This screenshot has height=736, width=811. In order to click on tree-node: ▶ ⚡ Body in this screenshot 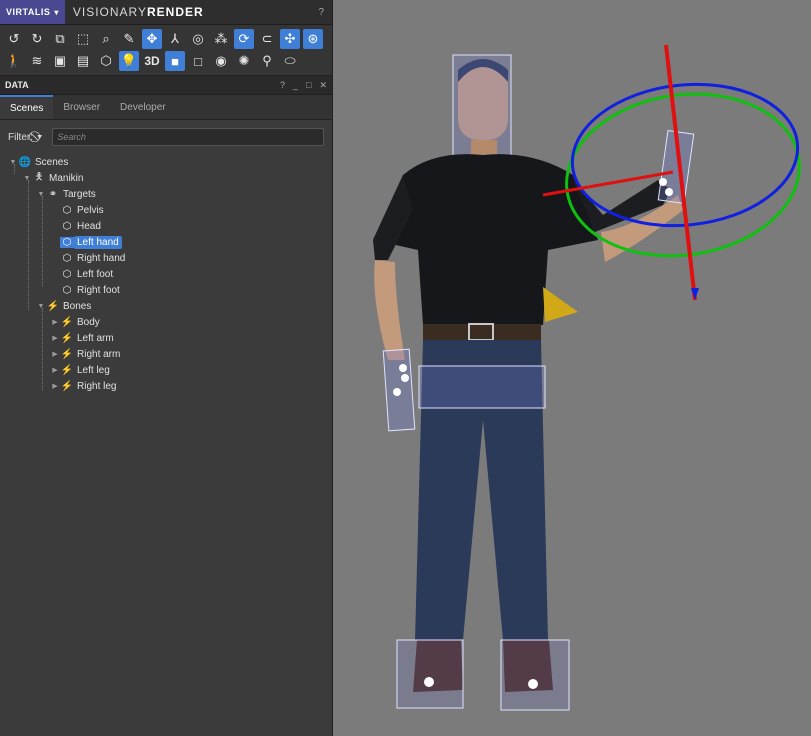, I will do `click(166, 322)`.